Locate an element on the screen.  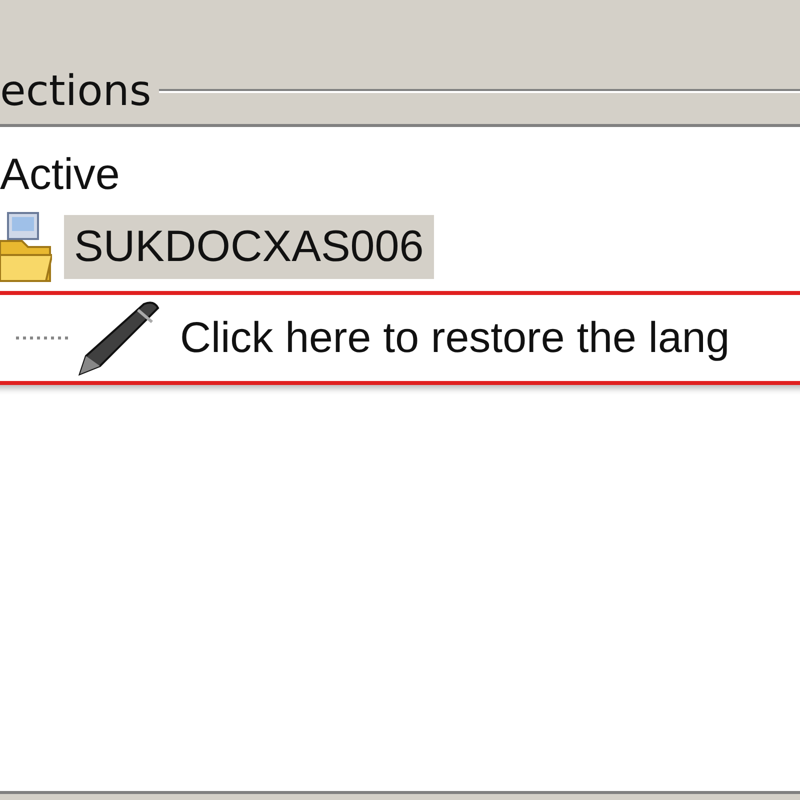
tree-item: SUKDOCXAS006 is located at coordinates (249, 247).